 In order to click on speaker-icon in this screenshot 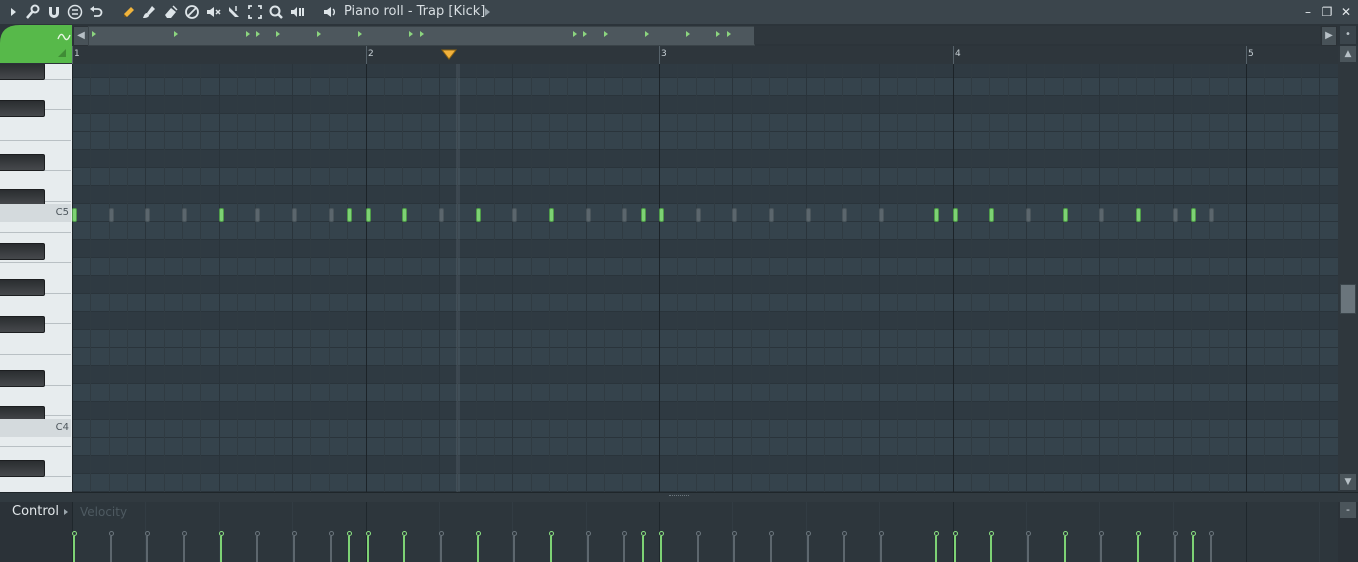, I will do `click(330, 12)`.